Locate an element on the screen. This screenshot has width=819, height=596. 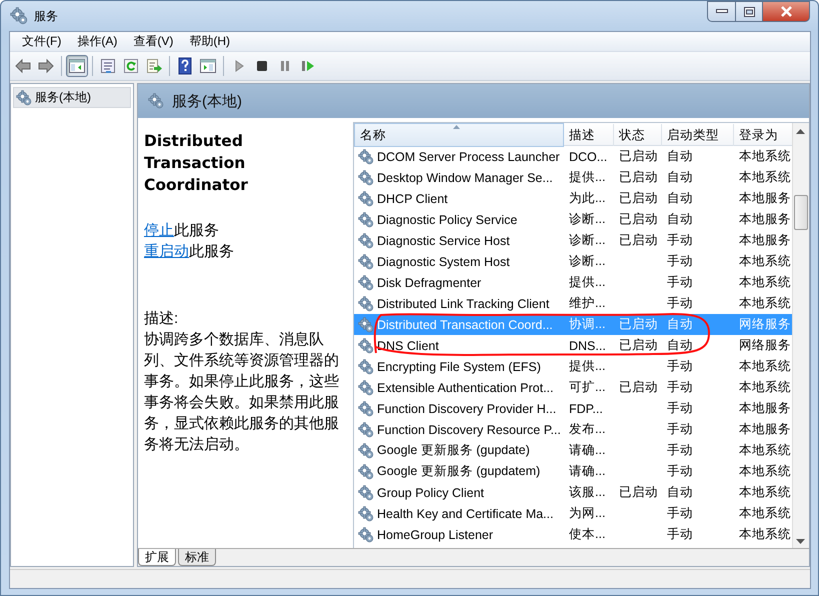
service-row: Diagnostic Policy Service 诊断... 已启动 自动 本地服务 is located at coordinates (573, 219).